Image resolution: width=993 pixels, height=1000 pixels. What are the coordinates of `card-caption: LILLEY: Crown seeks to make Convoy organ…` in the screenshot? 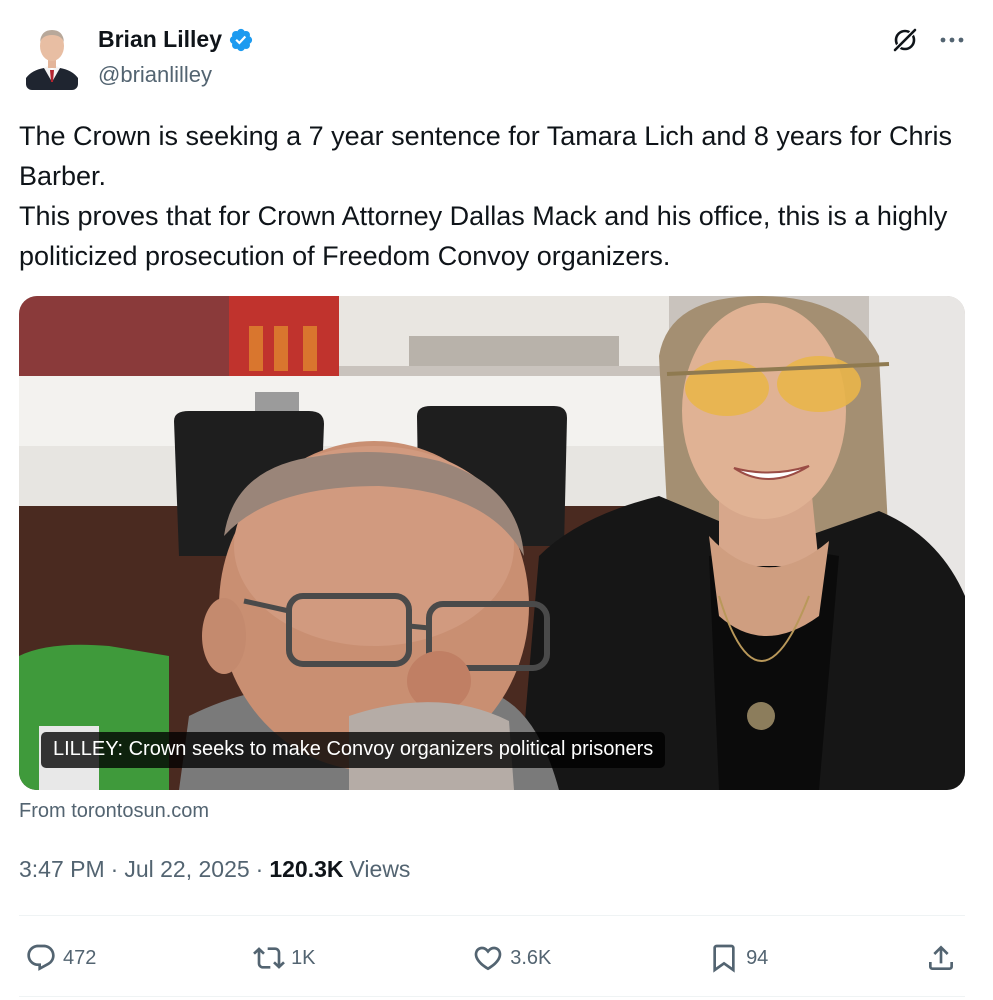 It's located at (353, 750).